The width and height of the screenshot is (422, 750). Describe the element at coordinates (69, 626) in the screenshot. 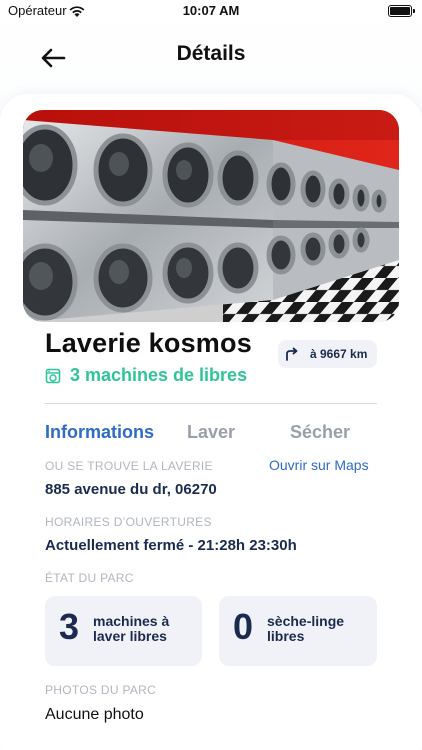

I see `washers-count: 3` at that location.